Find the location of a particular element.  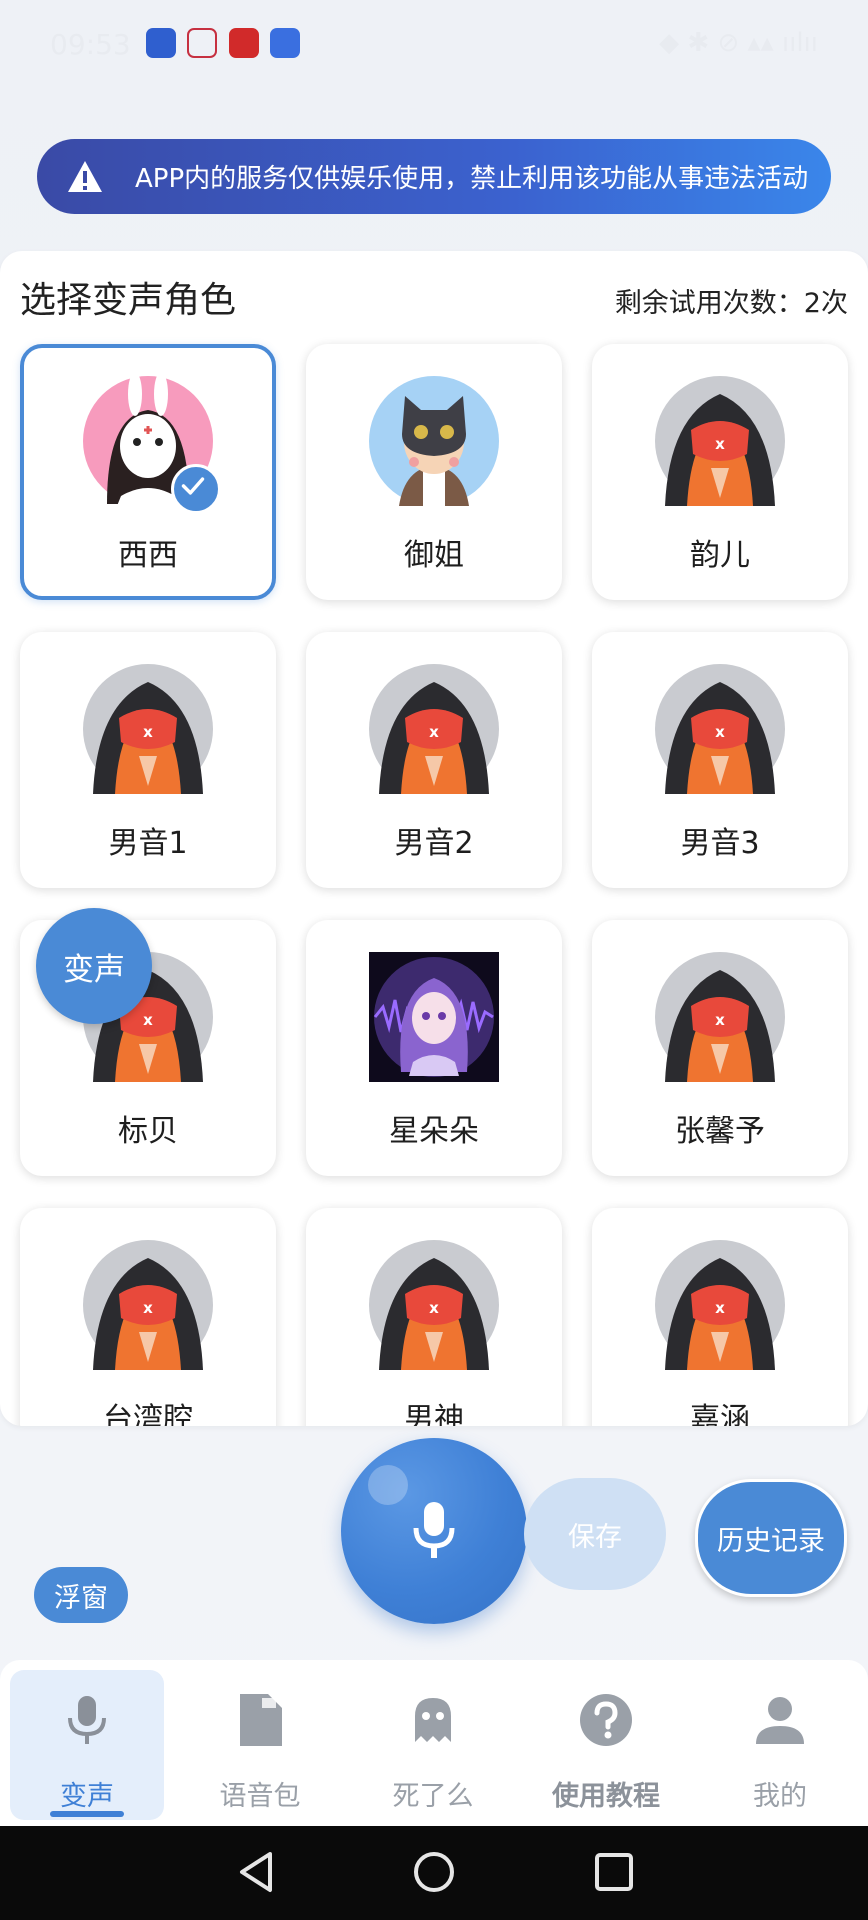

nav-label: 变声 is located at coordinates (87, 1796).